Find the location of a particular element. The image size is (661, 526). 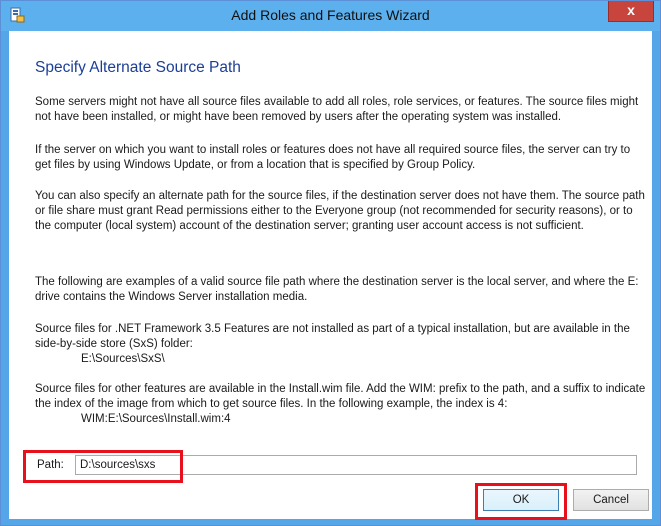

title-bar: Add Roles and Features Wizard x is located at coordinates (330, 16).